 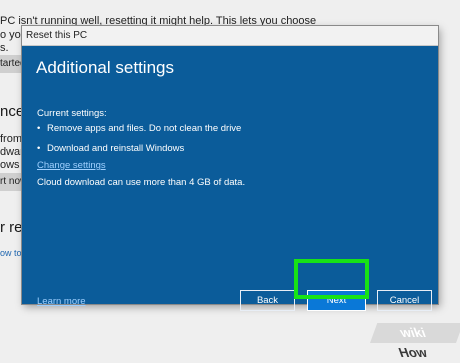 What do you see at coordinates (72, 113) in the screenshot?
I see `current-settings-label: Current settings:` at bounding box center [72, 113].